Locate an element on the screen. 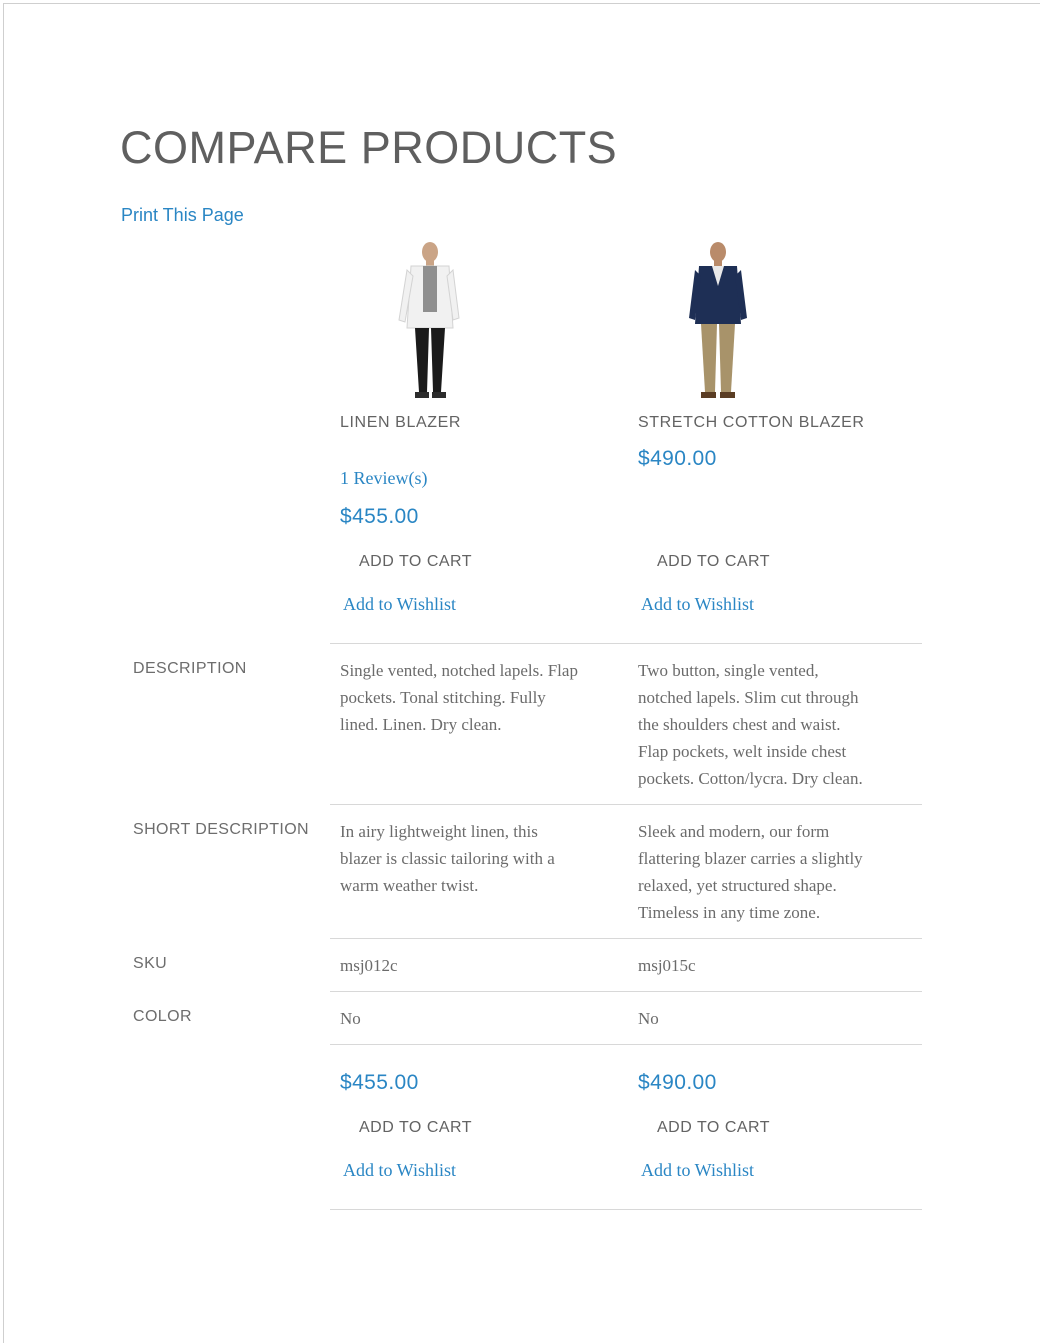 The height and width of the screenshot is (1343, 1040). attribute-label-color: COLOR is located at coordinates (162, 1016).